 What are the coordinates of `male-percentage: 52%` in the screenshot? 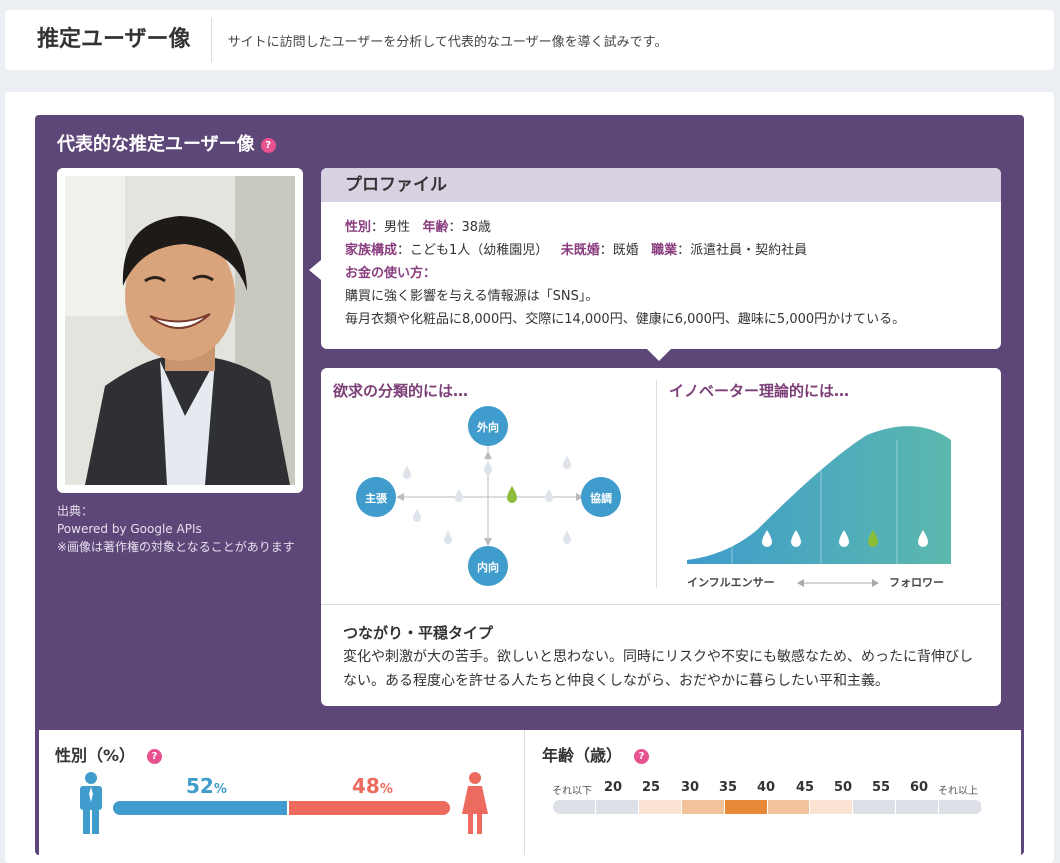 It's located at (206, 786).